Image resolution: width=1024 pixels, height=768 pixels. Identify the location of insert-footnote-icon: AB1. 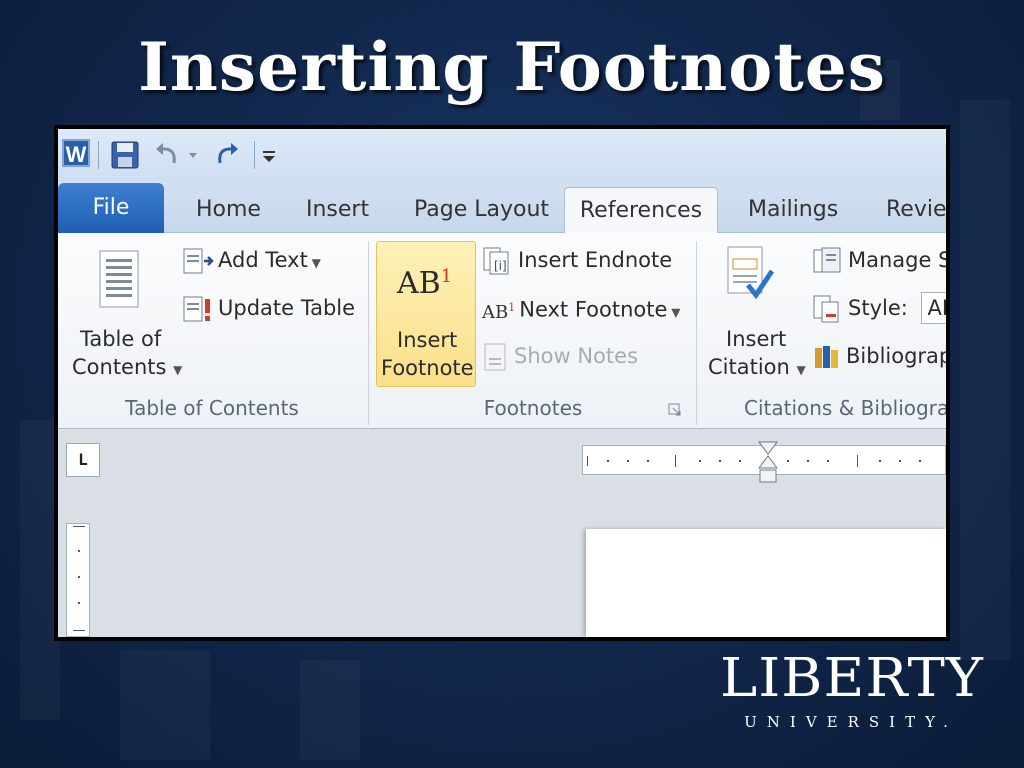
(424, 283).